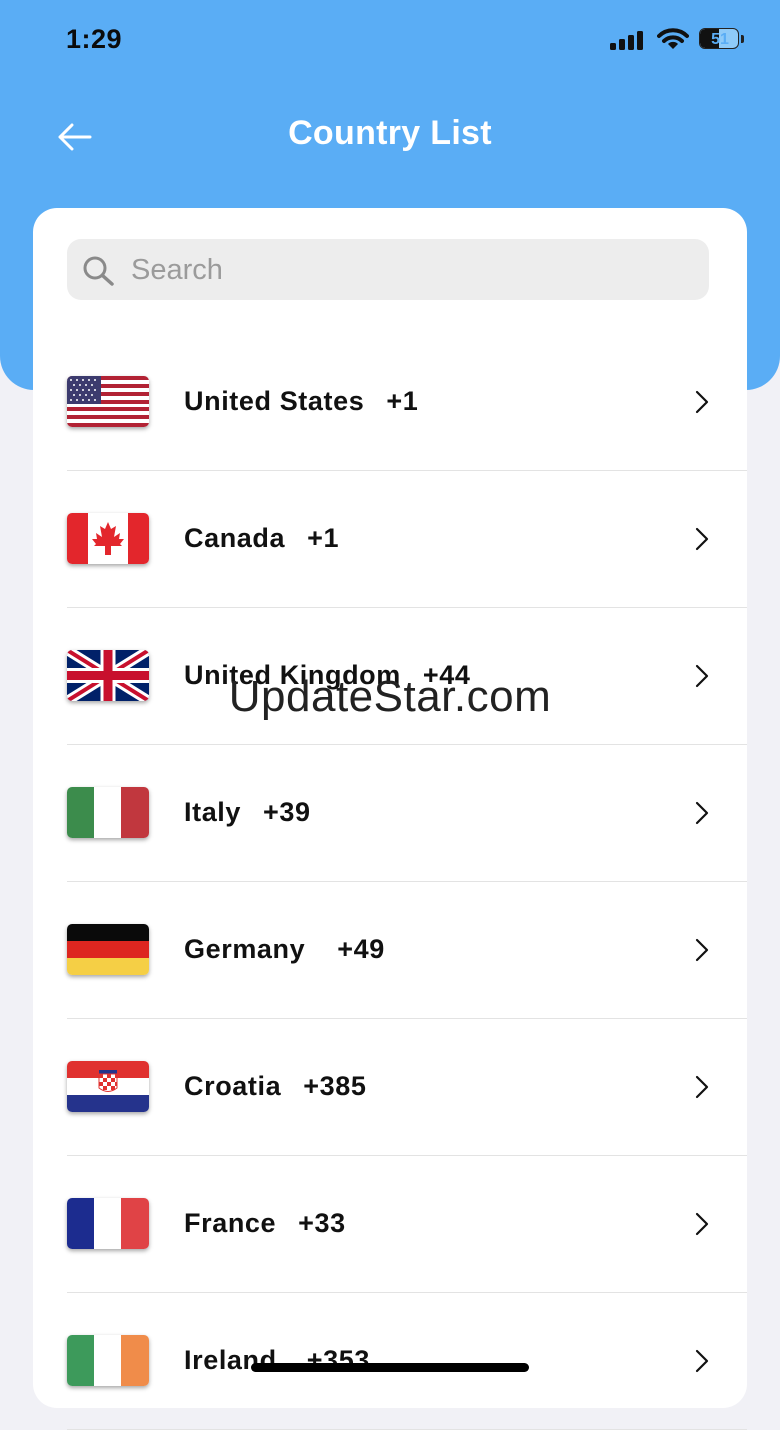  Describe the element at coordinates (235, 538) in the screenshot. I see `country-name: Canada` at that location.